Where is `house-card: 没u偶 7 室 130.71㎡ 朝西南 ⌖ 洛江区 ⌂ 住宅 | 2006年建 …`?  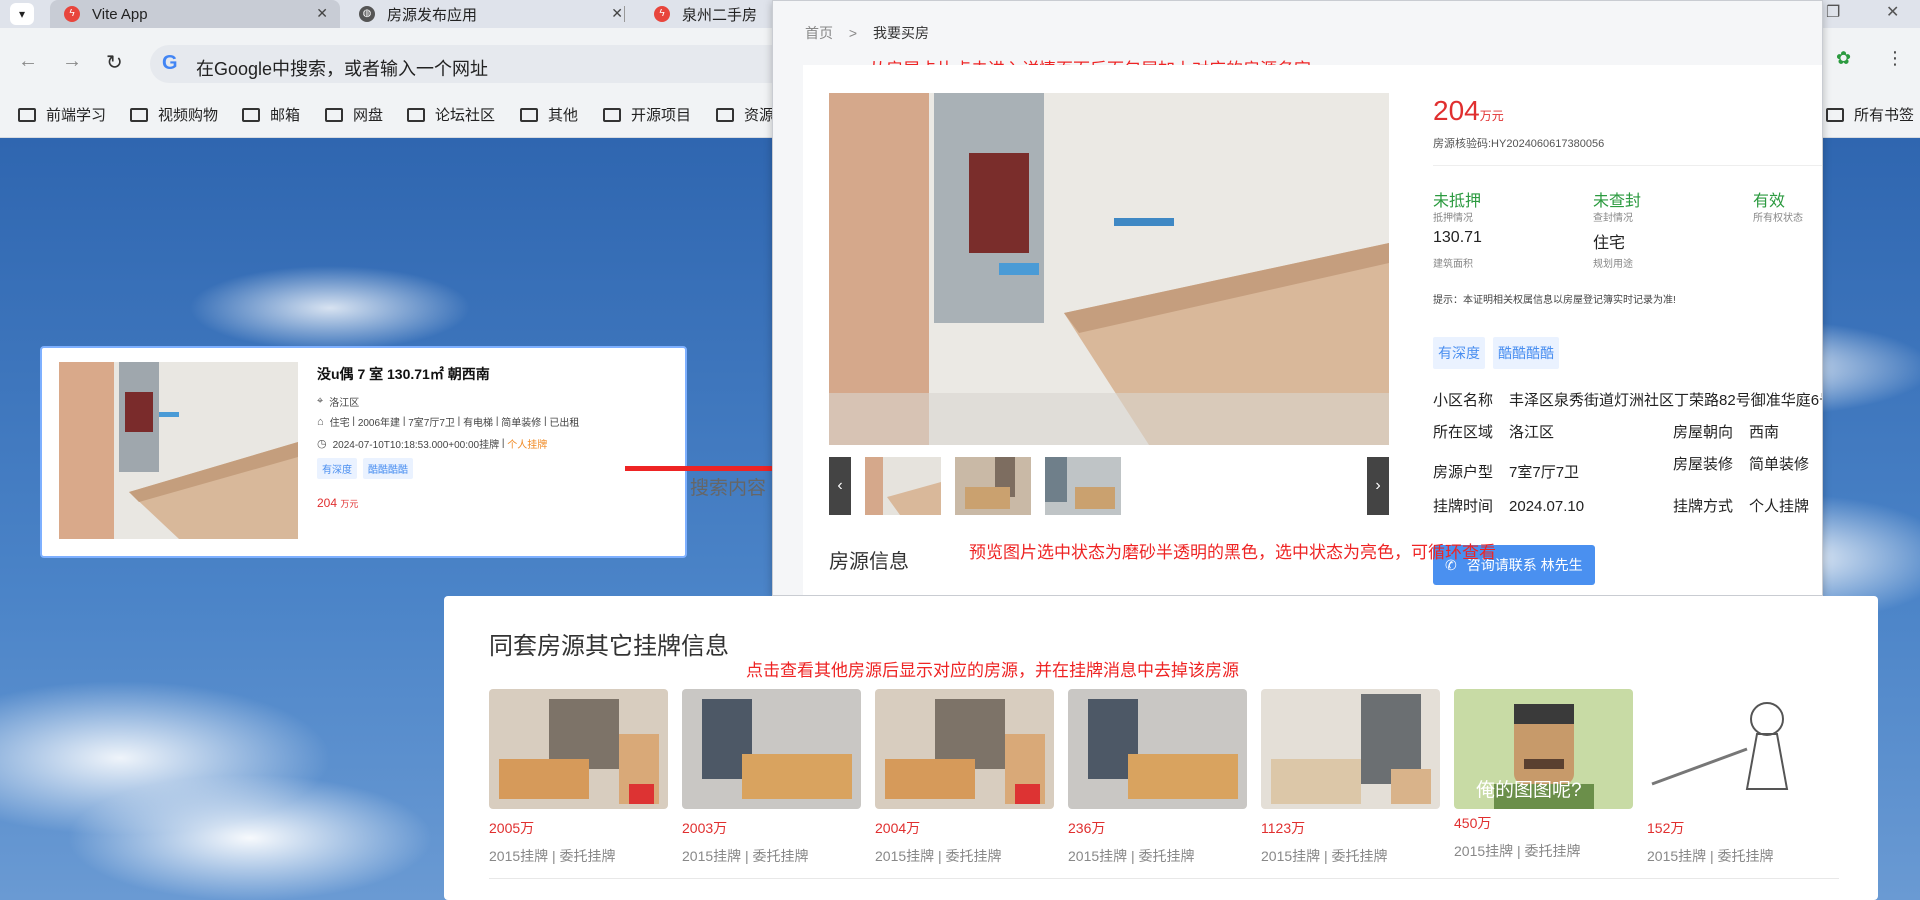 house-card: 没u偶 7 室 130.71㎡ 朝西南 ⌖ 洛江区 ⌂ 住宅 | 2006年建 … is located at coordinates (363, 452).